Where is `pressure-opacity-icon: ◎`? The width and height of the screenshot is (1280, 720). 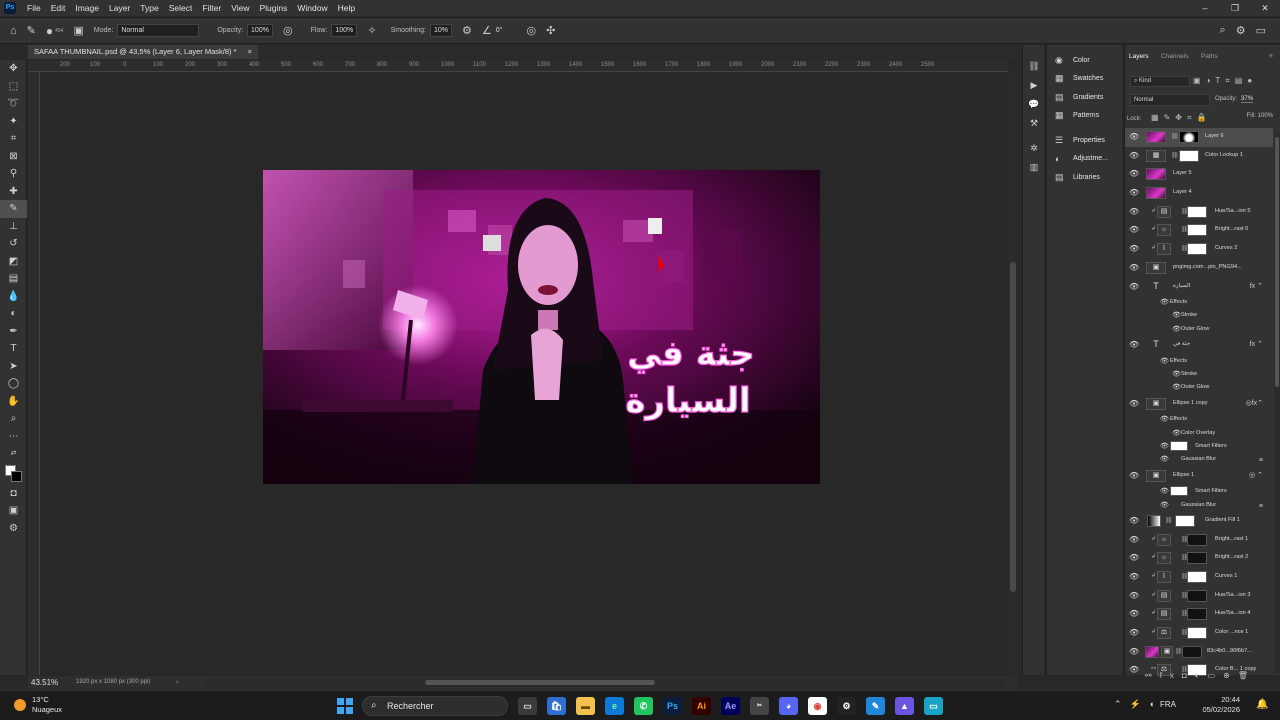
pressure-opacity-icon: ◎ is located at coordinates (288, 30).